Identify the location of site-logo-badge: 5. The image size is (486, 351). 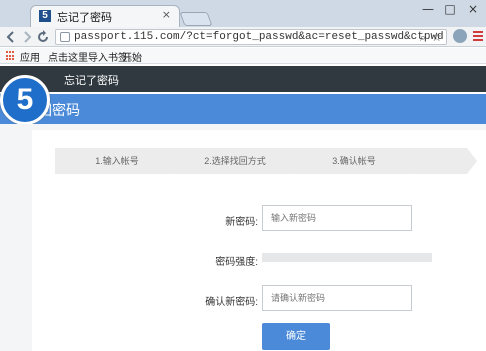
(25, 100).